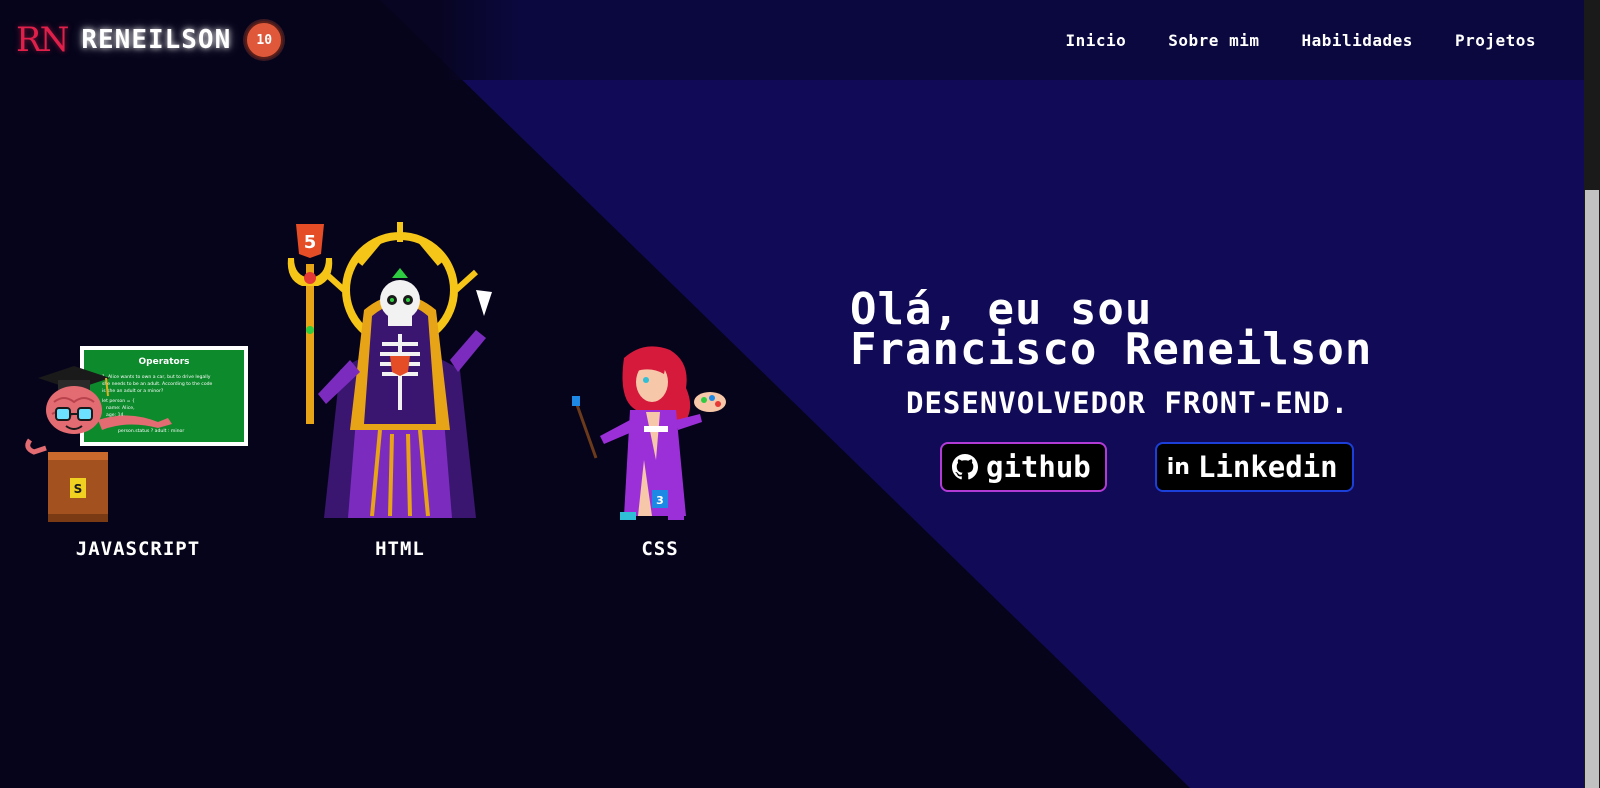 The width and height of the screenshot is (1600, 788). Describe the element at coordinates (389, 370) in the screenshot. I see `html-character-illustration: 5` at that location.